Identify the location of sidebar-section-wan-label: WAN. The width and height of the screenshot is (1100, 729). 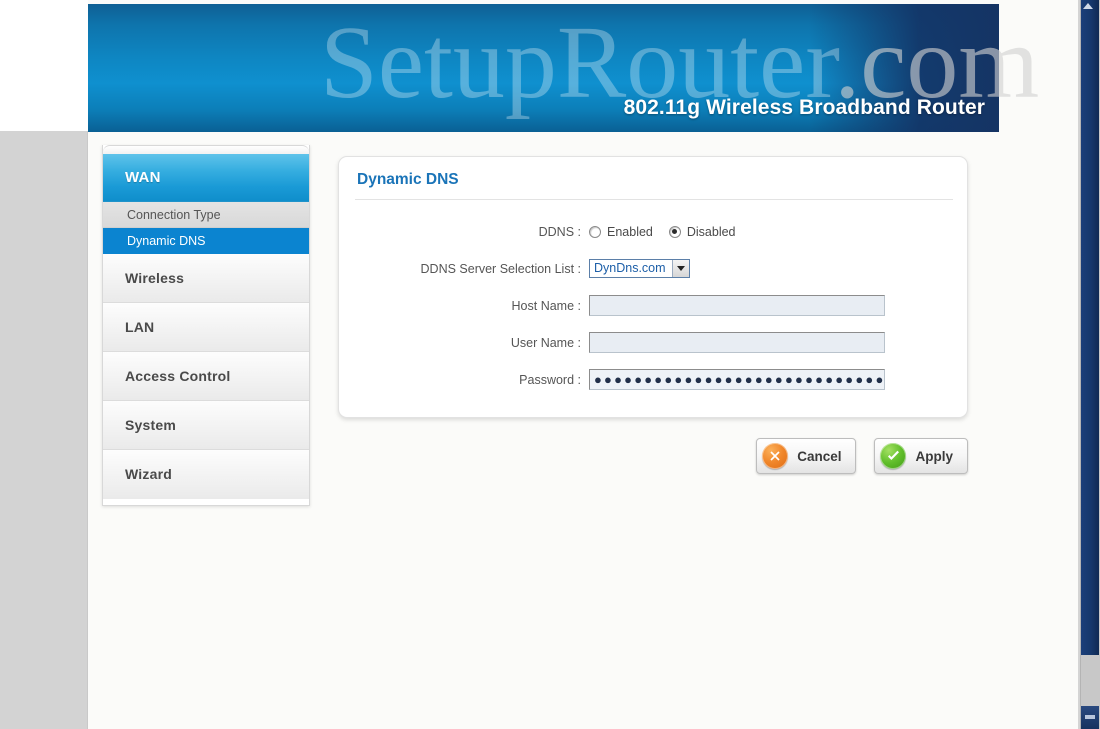
(143, 177).